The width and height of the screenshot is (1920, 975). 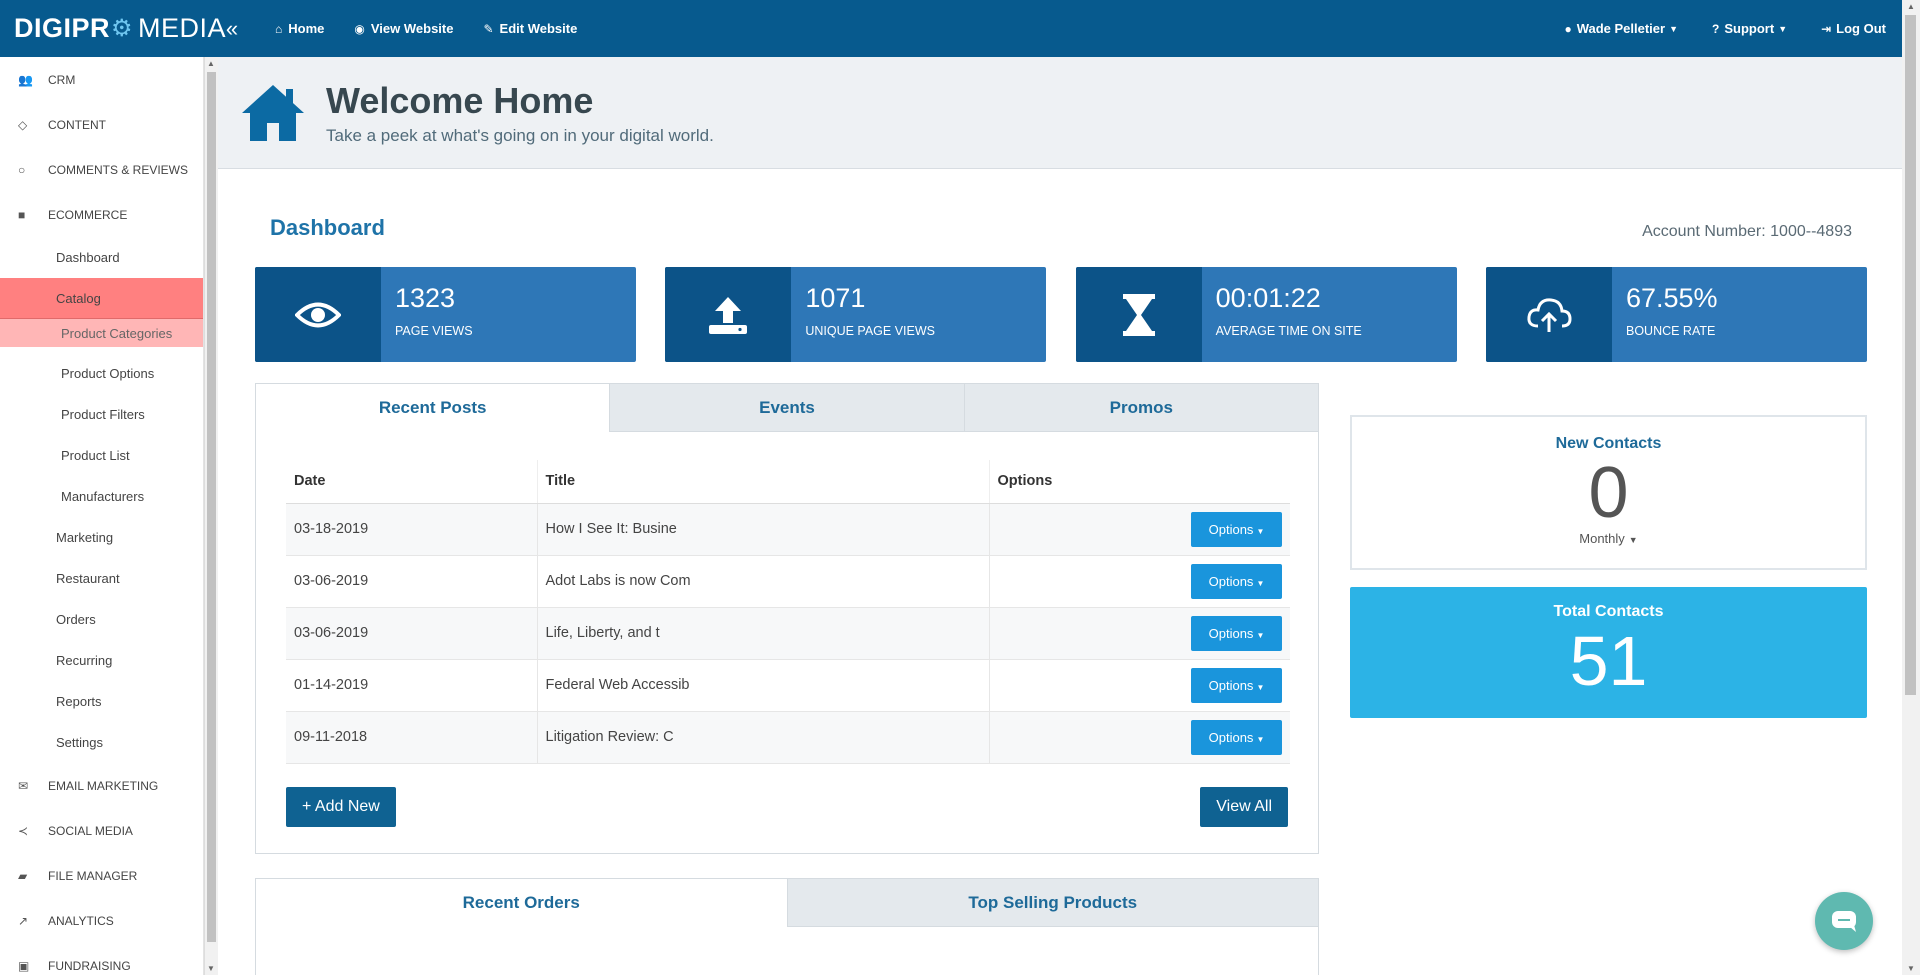 What do you see at coordinates (728, 315) in the screenshot?
I see `upload-icon` at bounding box center [728, 315].